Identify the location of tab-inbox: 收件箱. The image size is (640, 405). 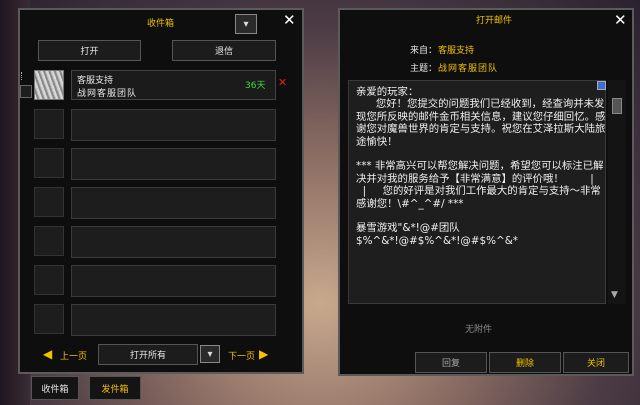
(55, 388).